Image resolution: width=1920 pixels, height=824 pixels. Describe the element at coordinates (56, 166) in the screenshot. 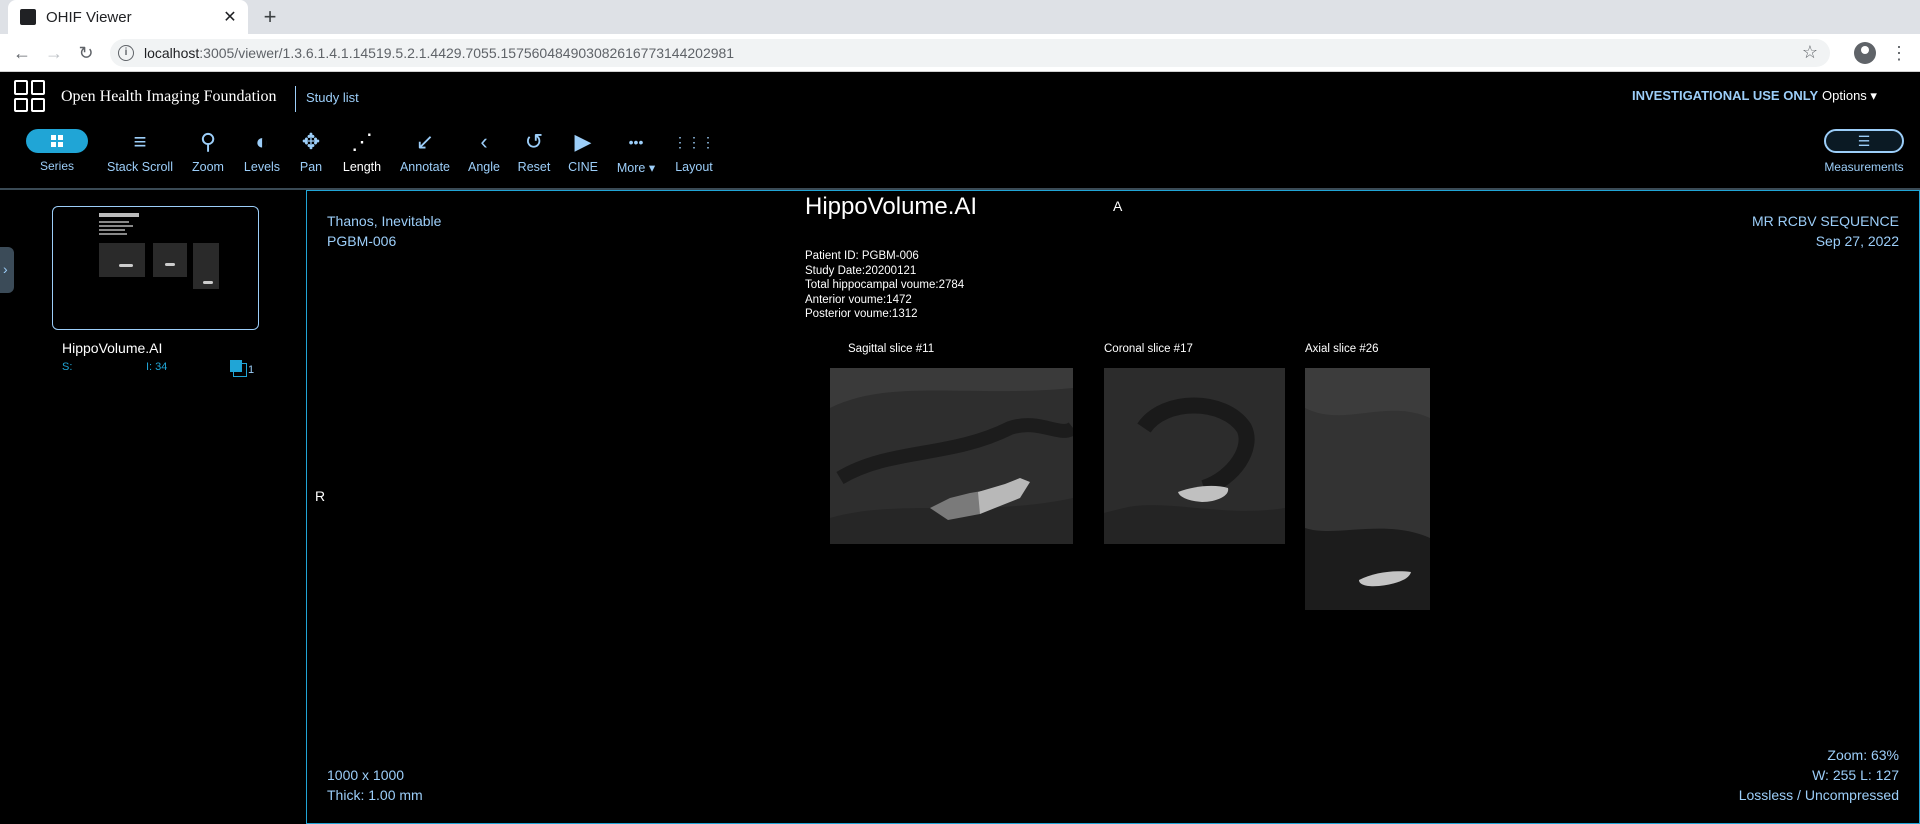

I see `series-label: Series` at that location.